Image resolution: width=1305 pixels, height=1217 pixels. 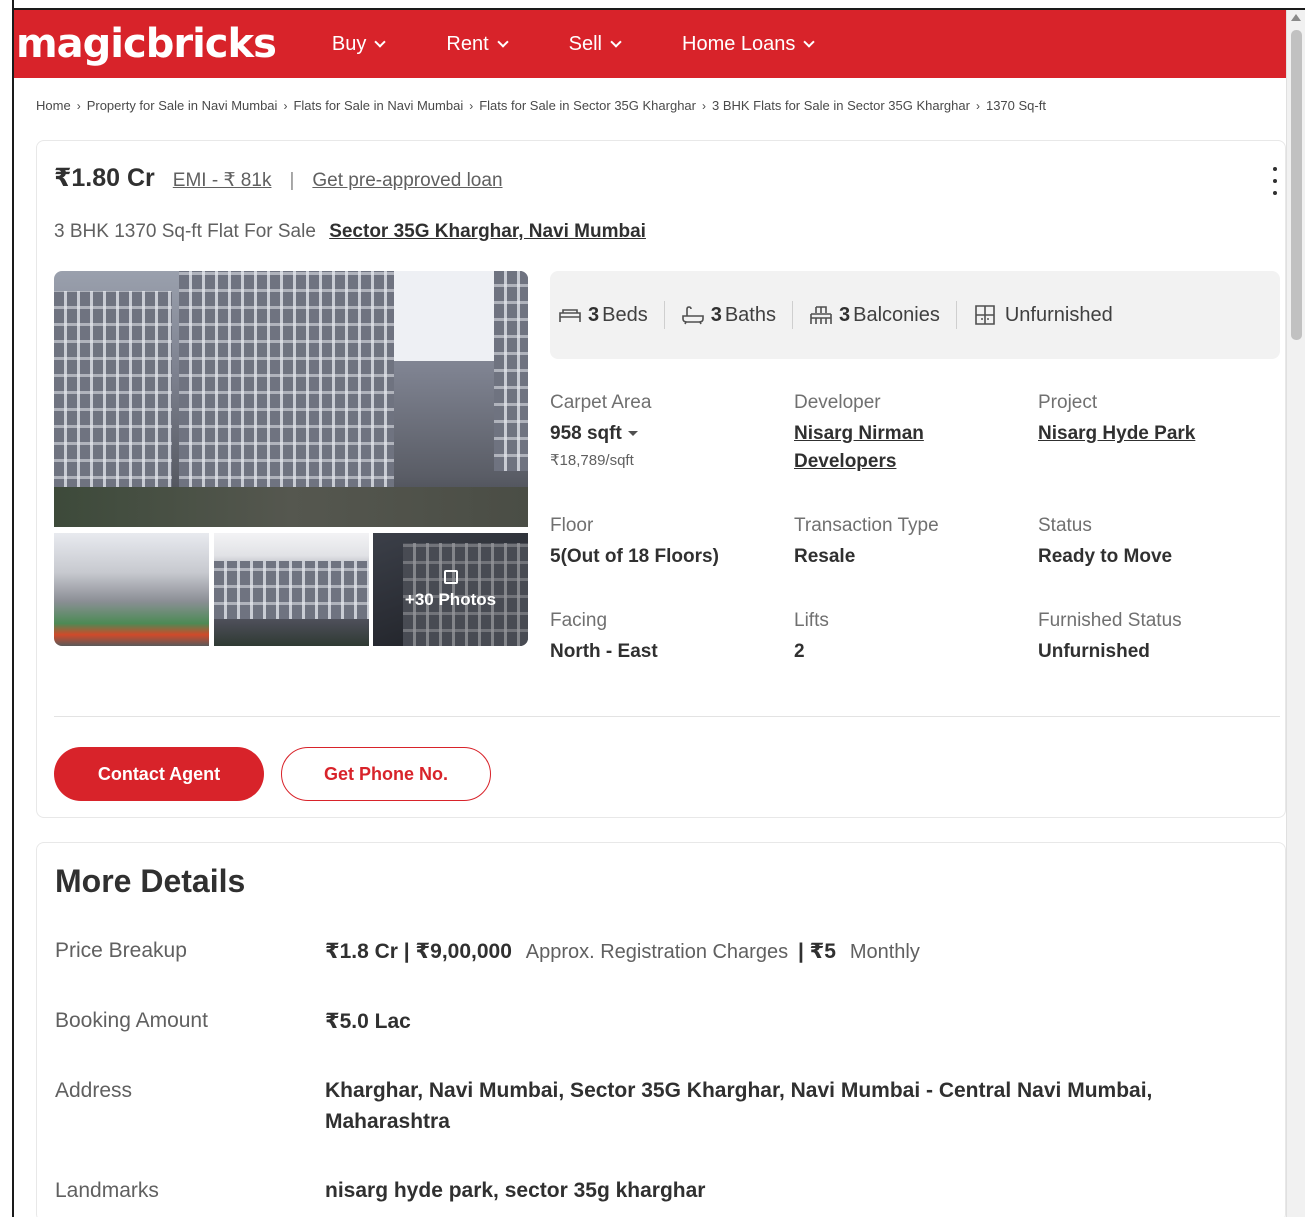 I want to click on emi-link: EMI - ₹ 81k, so click(x=222, y=180).